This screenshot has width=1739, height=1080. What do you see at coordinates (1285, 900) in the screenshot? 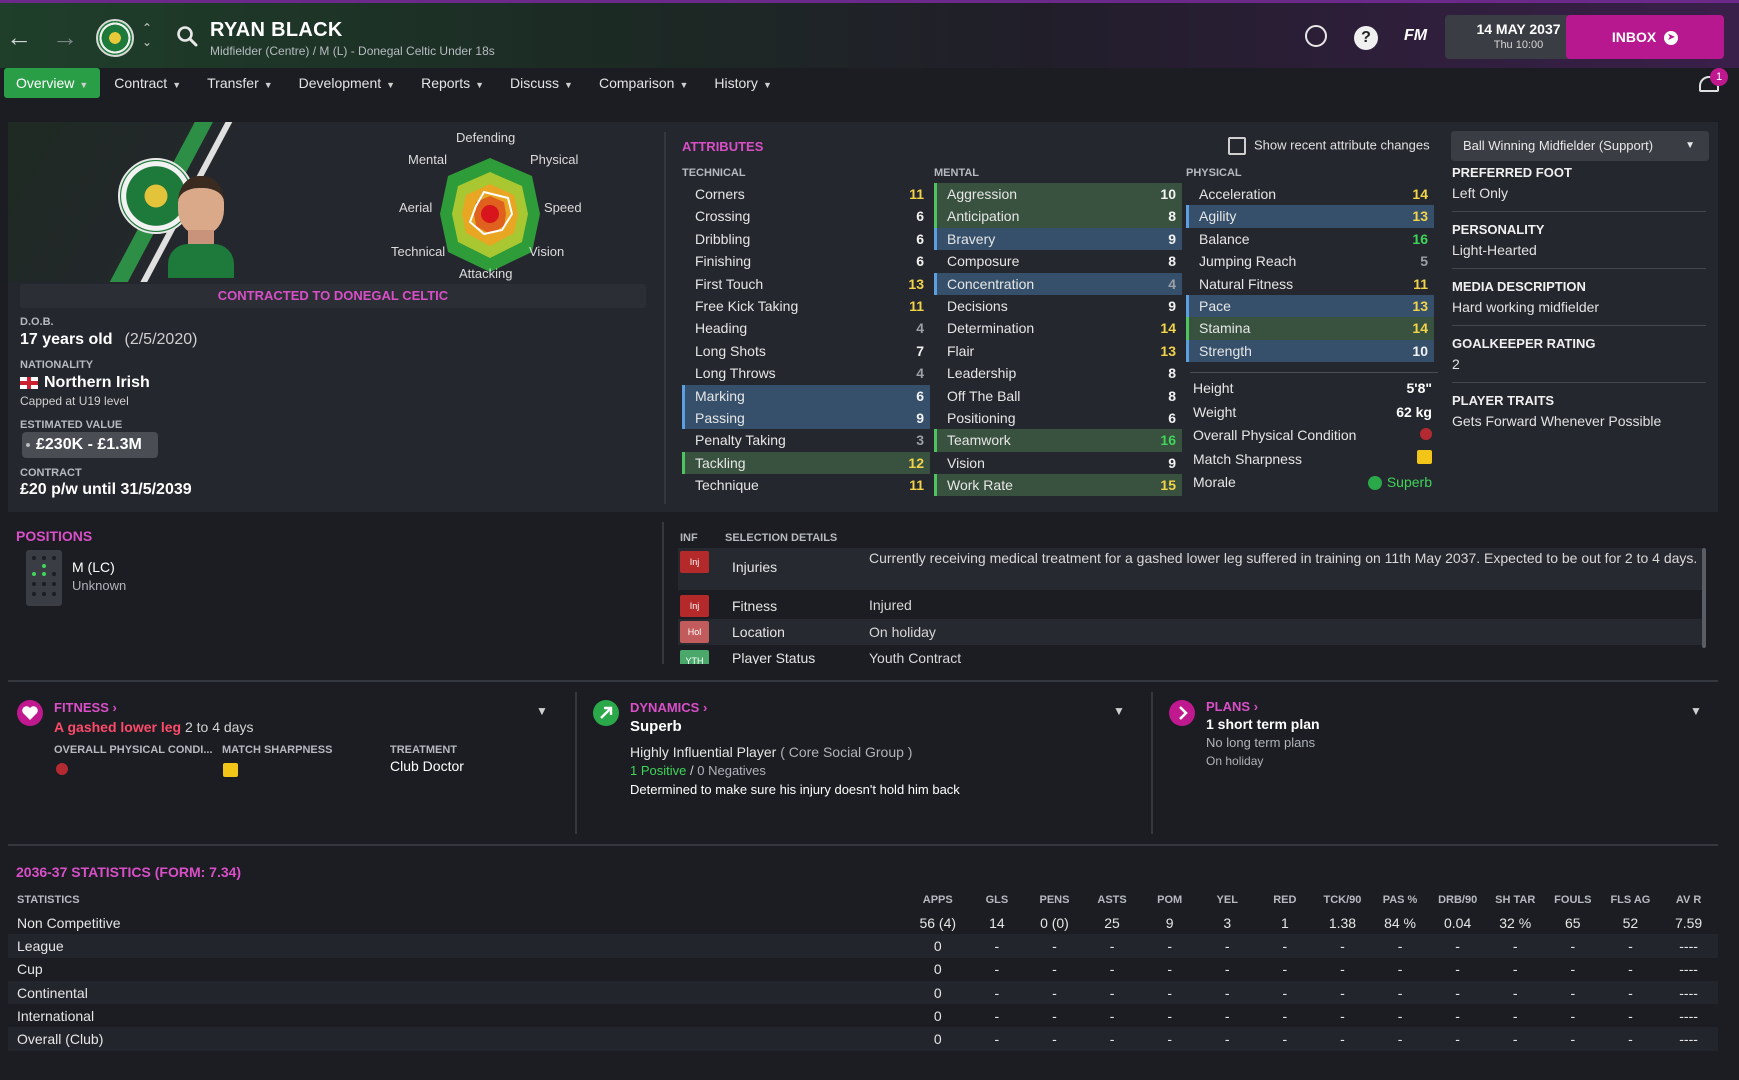
I see `column-header: RED` at bounding box center [1285, 900].